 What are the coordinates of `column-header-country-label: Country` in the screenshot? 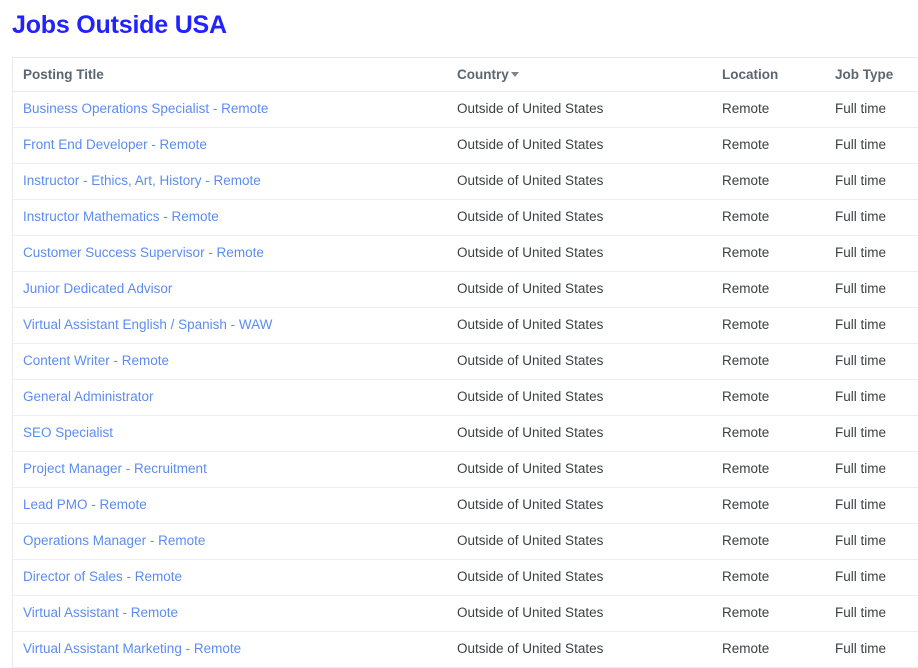 It's located at (483, 74).